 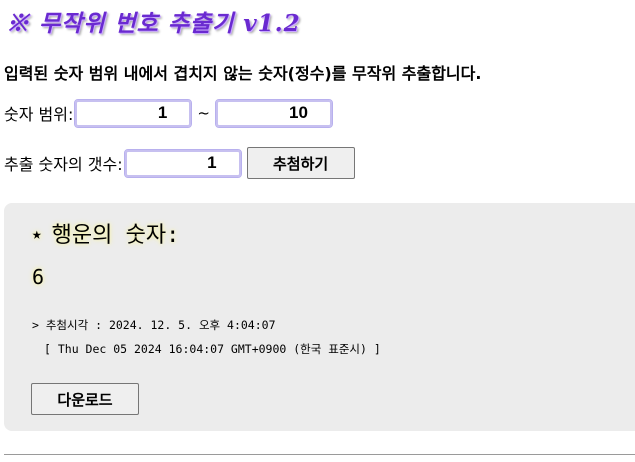 What do you see at coordinates (38, 277) in the screenshot?
I see `result-numbers: 6` at bounding box center [38, 277].